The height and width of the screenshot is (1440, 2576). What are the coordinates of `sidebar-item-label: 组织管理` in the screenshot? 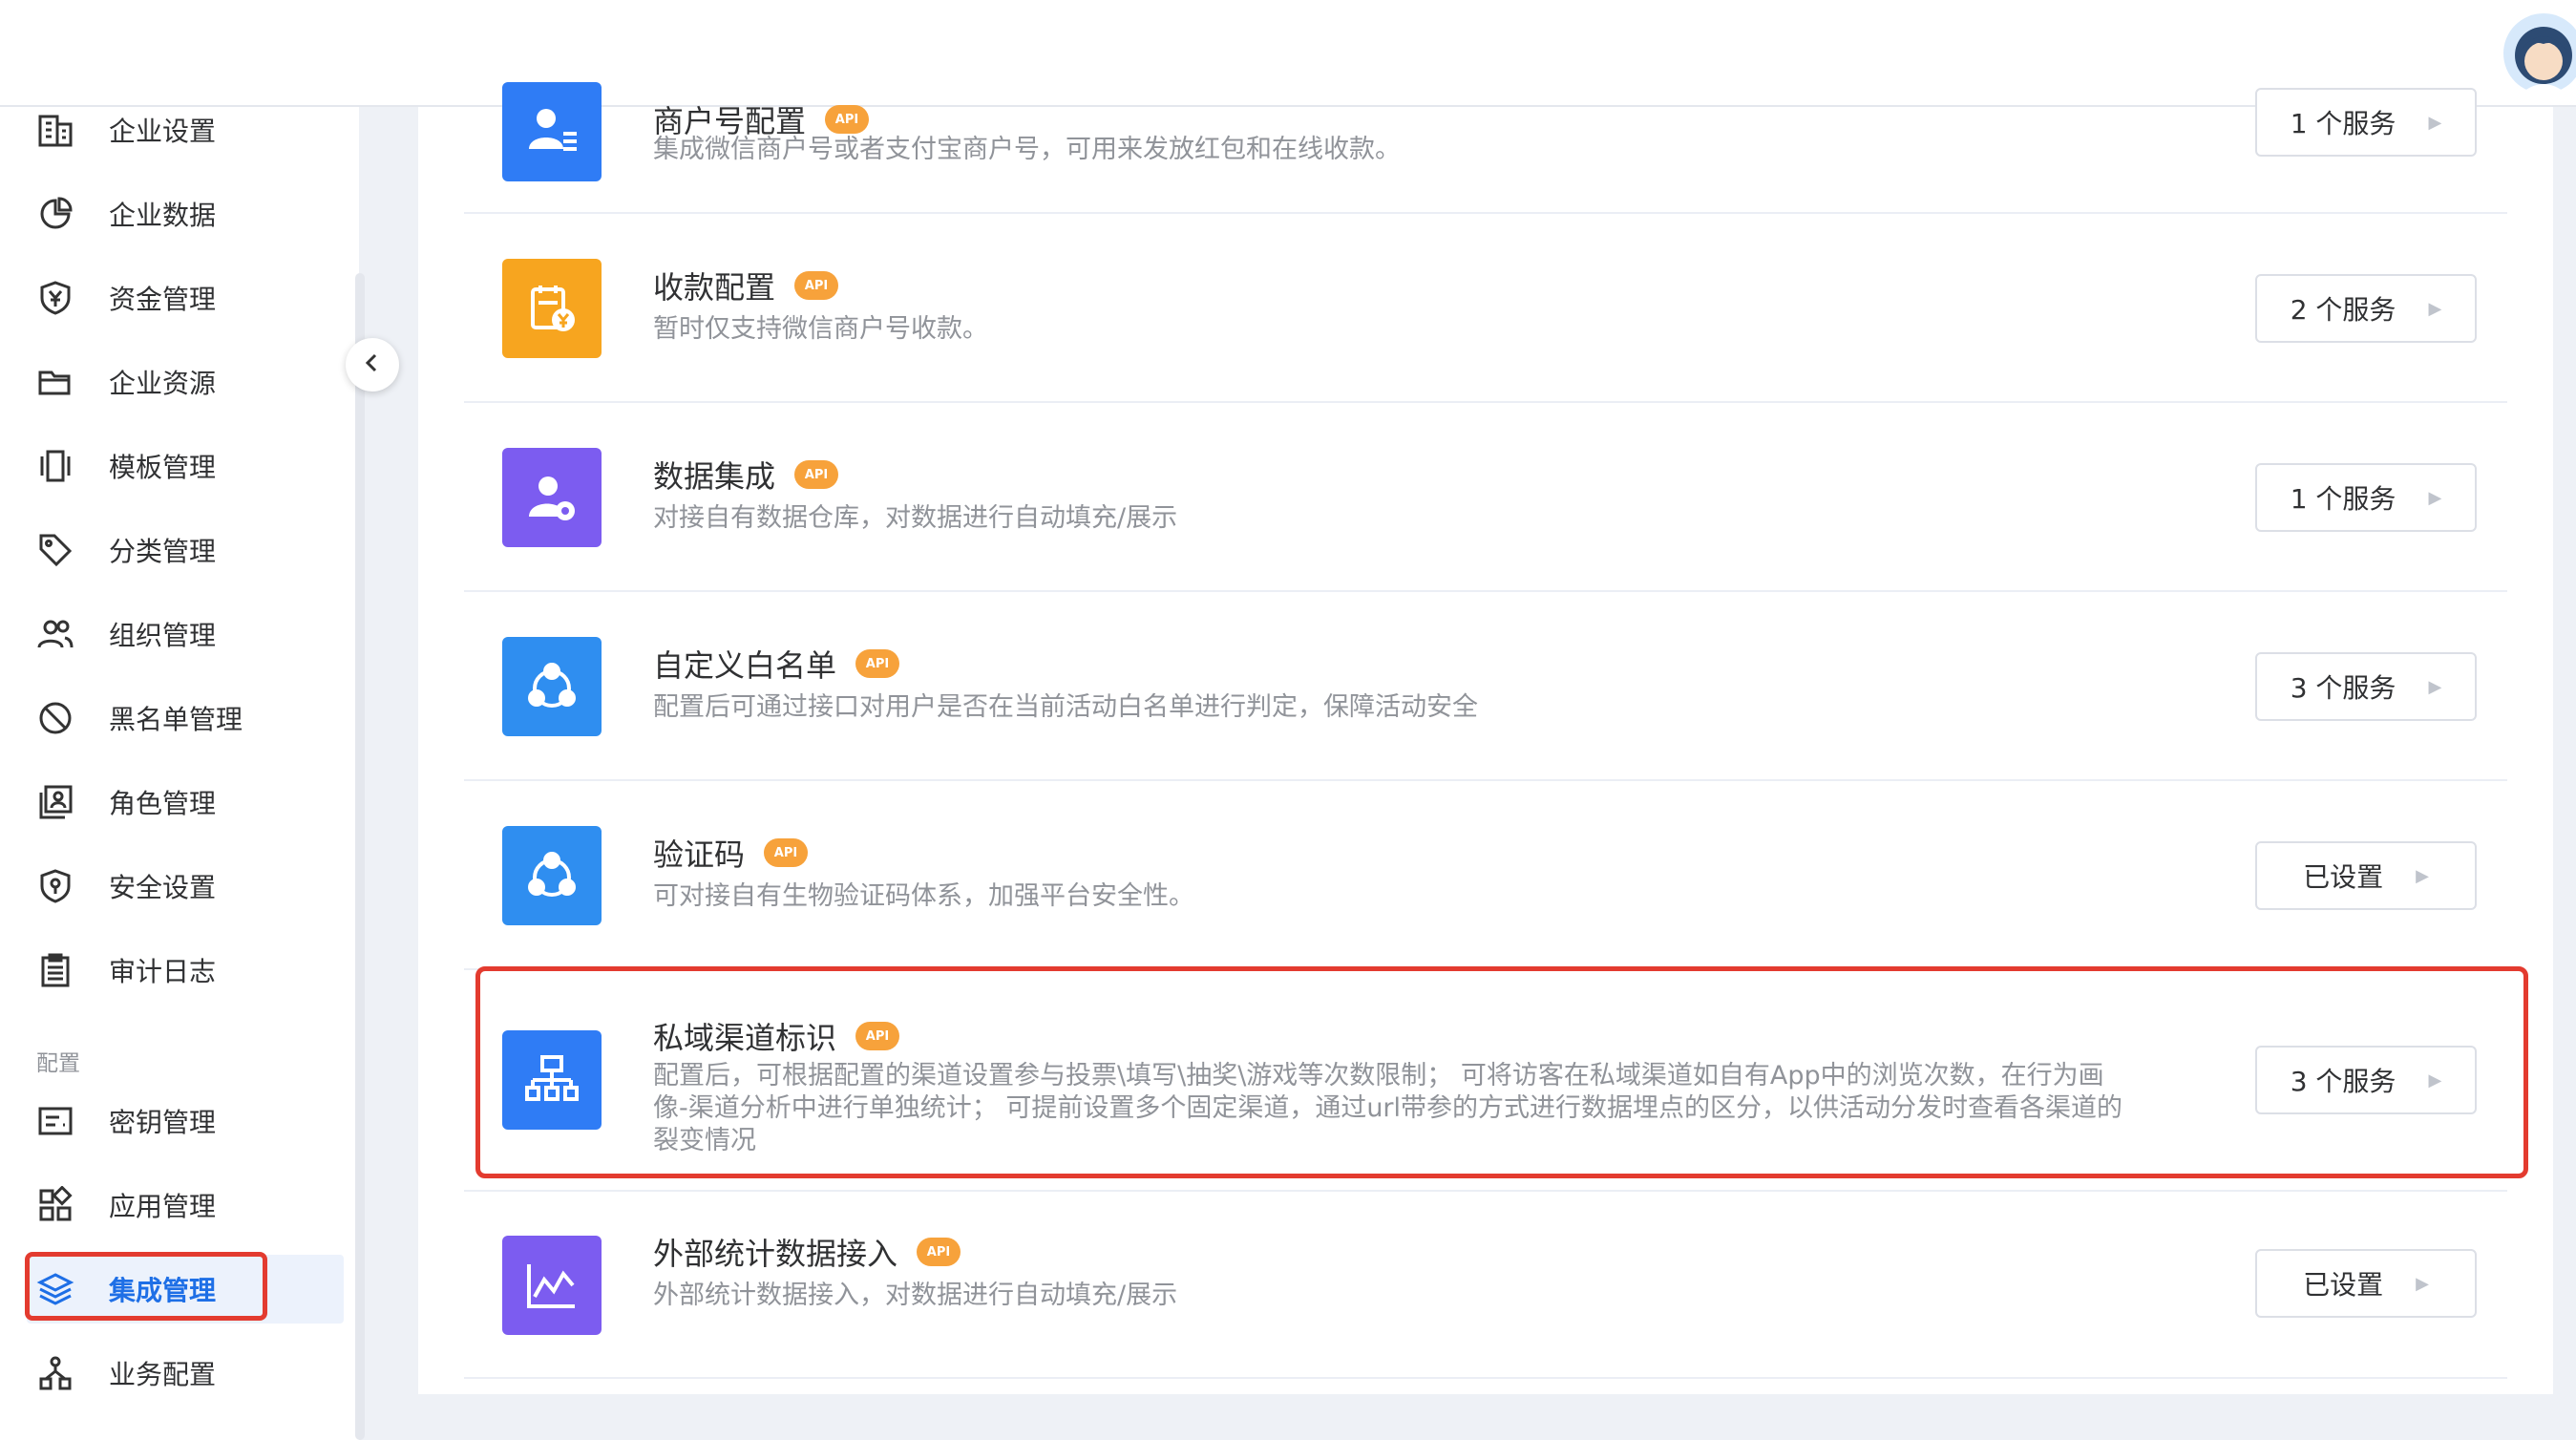 It's located at (163, 635).